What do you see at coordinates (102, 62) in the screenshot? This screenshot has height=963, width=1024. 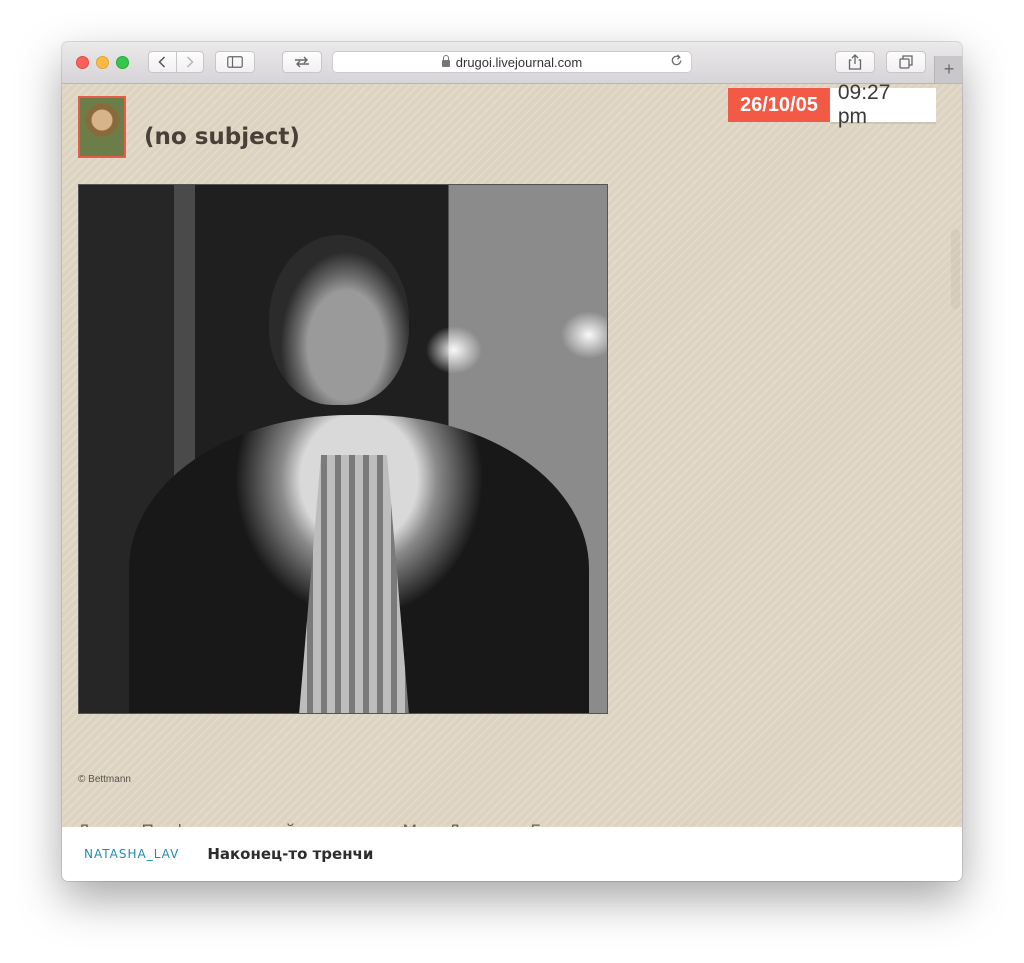 I see `minimize-window-button` at bounding box center [102, 62].